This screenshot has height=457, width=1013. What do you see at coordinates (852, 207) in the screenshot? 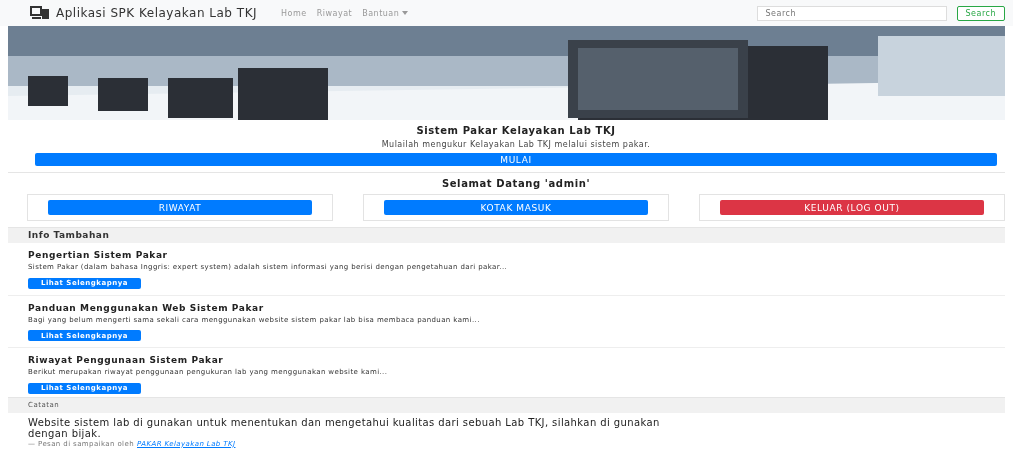
I see `logout-button: KELUAR (LOG OUT)` at bounding box center [852, 207].